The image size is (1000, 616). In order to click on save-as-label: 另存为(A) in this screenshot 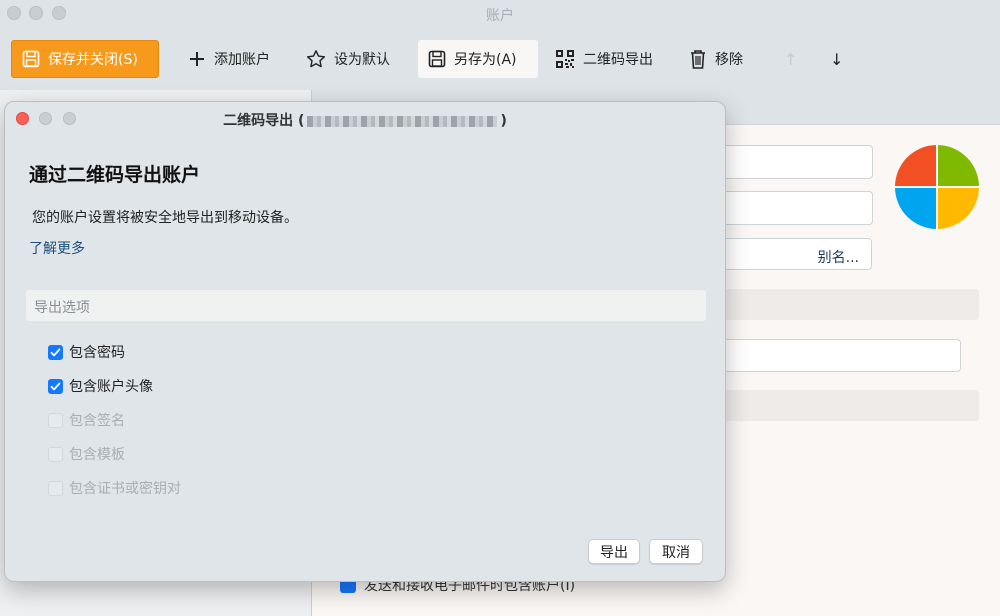, I will do `click(485, 60)`.